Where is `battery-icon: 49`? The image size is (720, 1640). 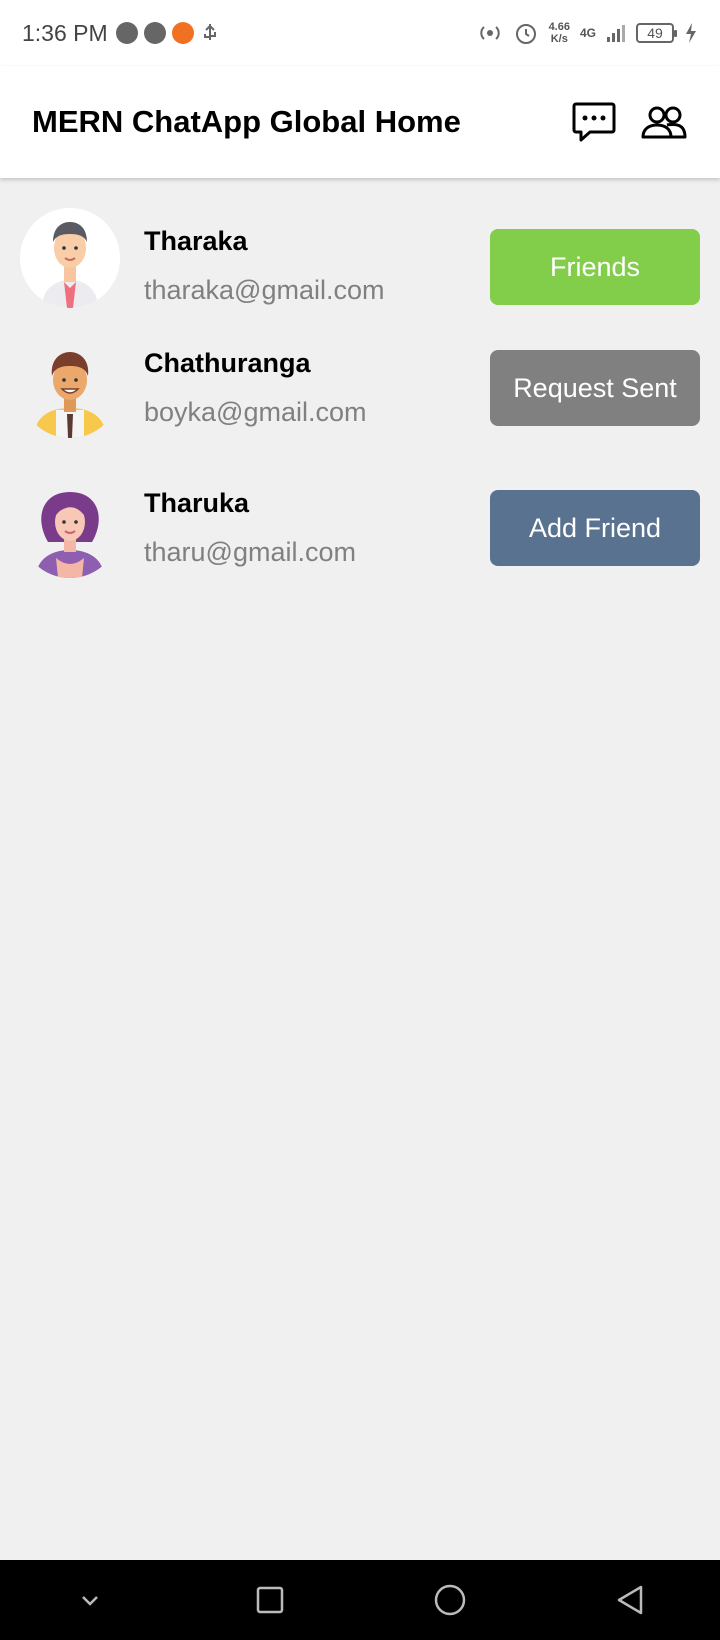 battery-icon: 49 is located at coordinates (656, 33).